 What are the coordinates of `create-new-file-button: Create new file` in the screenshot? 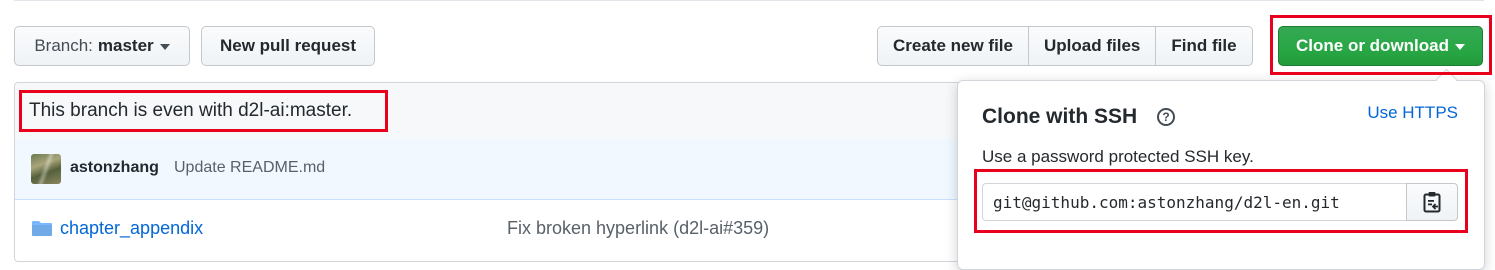 It's located at (953, 46).